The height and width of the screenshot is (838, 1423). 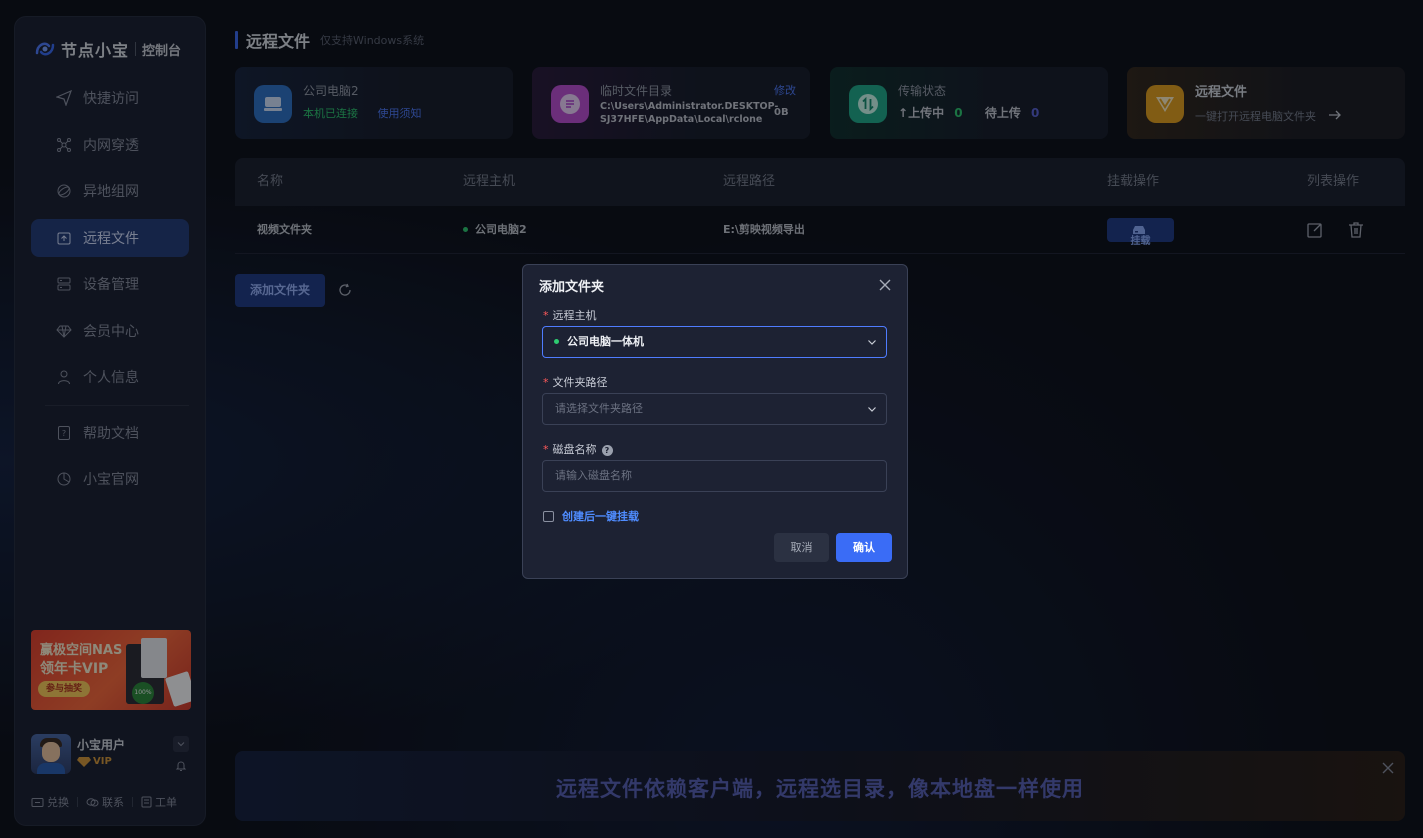 What do you see at coordinates (864, 547) in the screenshot?
I see `confirm-button: 确认` at bounding box center [864, 547].